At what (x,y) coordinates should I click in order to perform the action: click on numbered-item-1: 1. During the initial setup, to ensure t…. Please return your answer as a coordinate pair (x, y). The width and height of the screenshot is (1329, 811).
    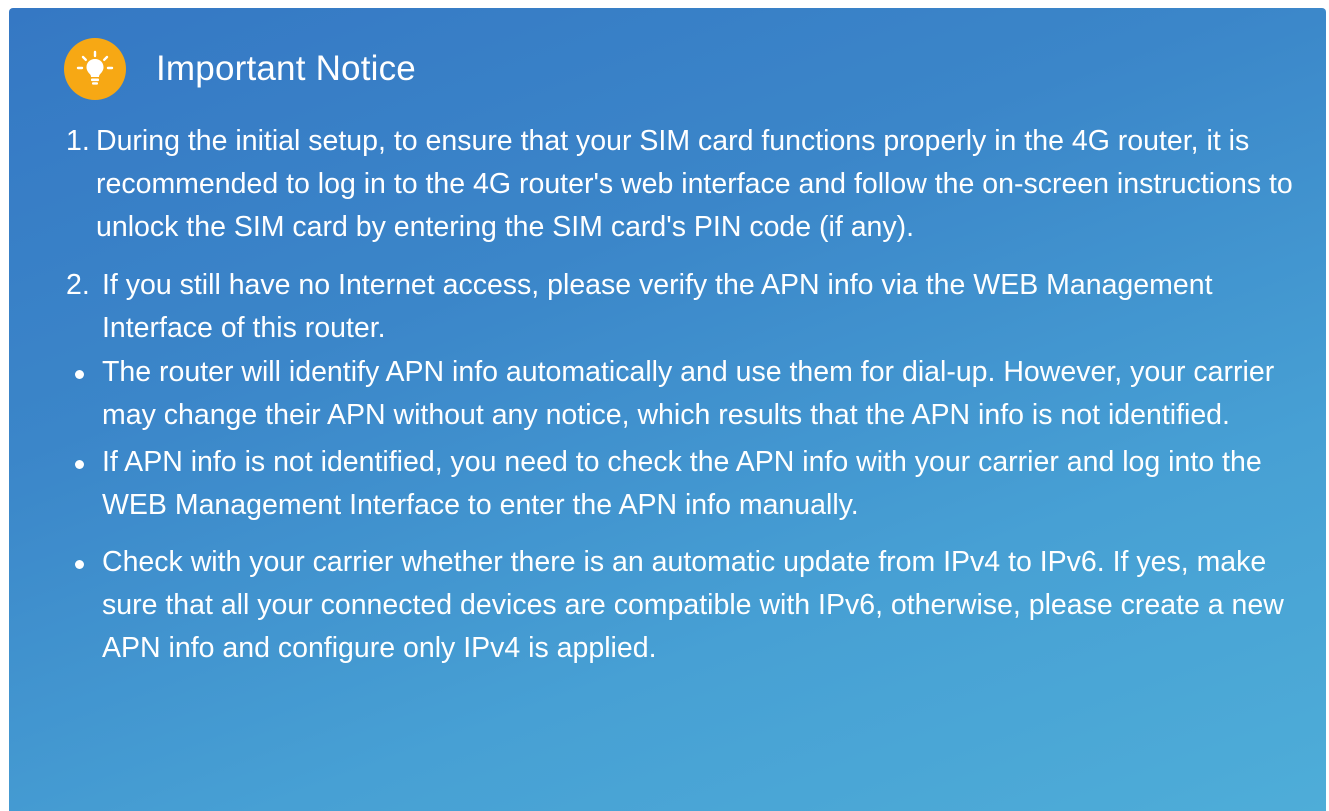
    Looking at the image, I should click on (686, 184).